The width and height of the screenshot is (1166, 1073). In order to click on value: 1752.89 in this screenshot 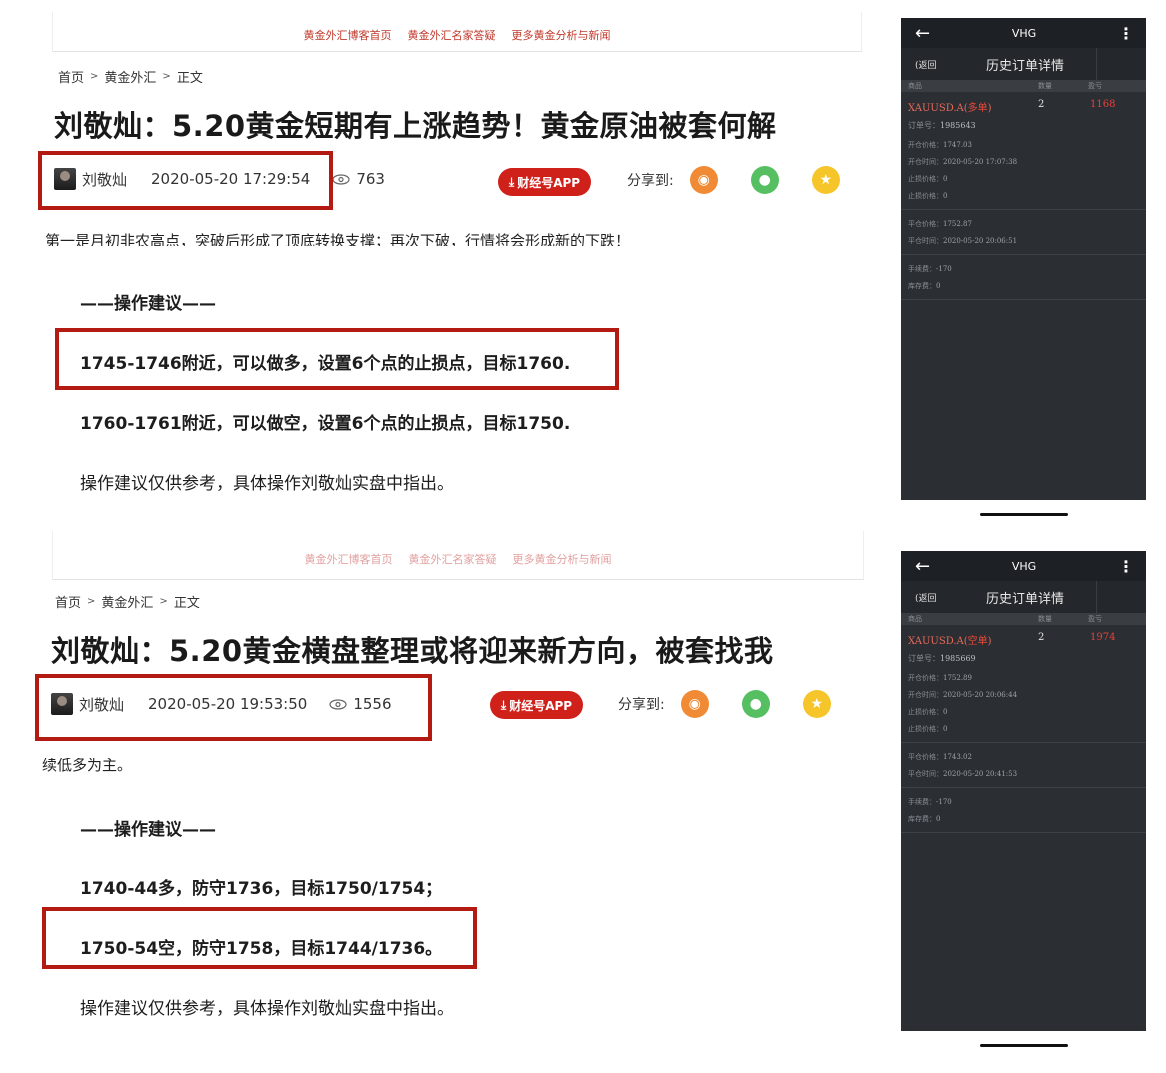, I will do `click(957, 678)`.